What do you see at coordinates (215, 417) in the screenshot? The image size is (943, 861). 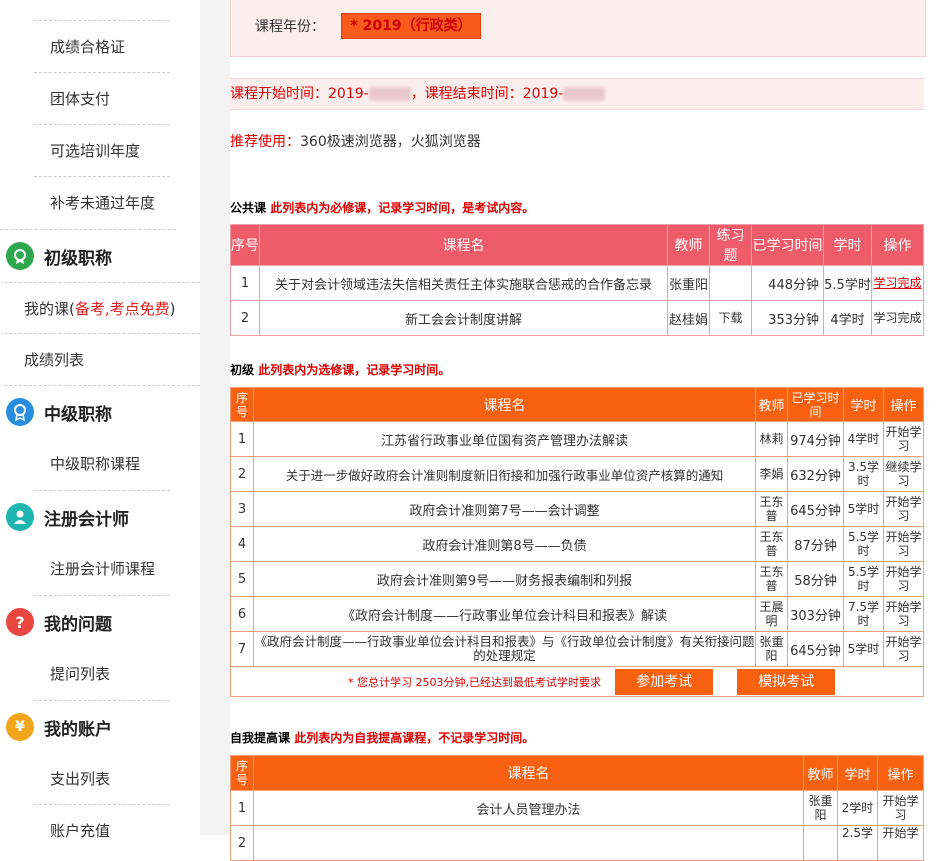 I see `sidebar-divider` at bounding box center [215, 417].